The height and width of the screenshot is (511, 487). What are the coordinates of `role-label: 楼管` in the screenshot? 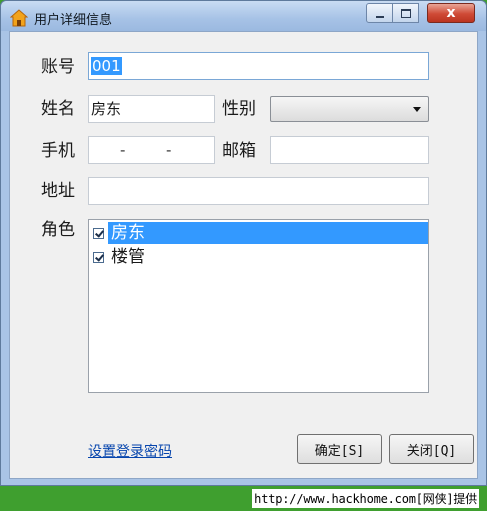 It's located at (128, 257).